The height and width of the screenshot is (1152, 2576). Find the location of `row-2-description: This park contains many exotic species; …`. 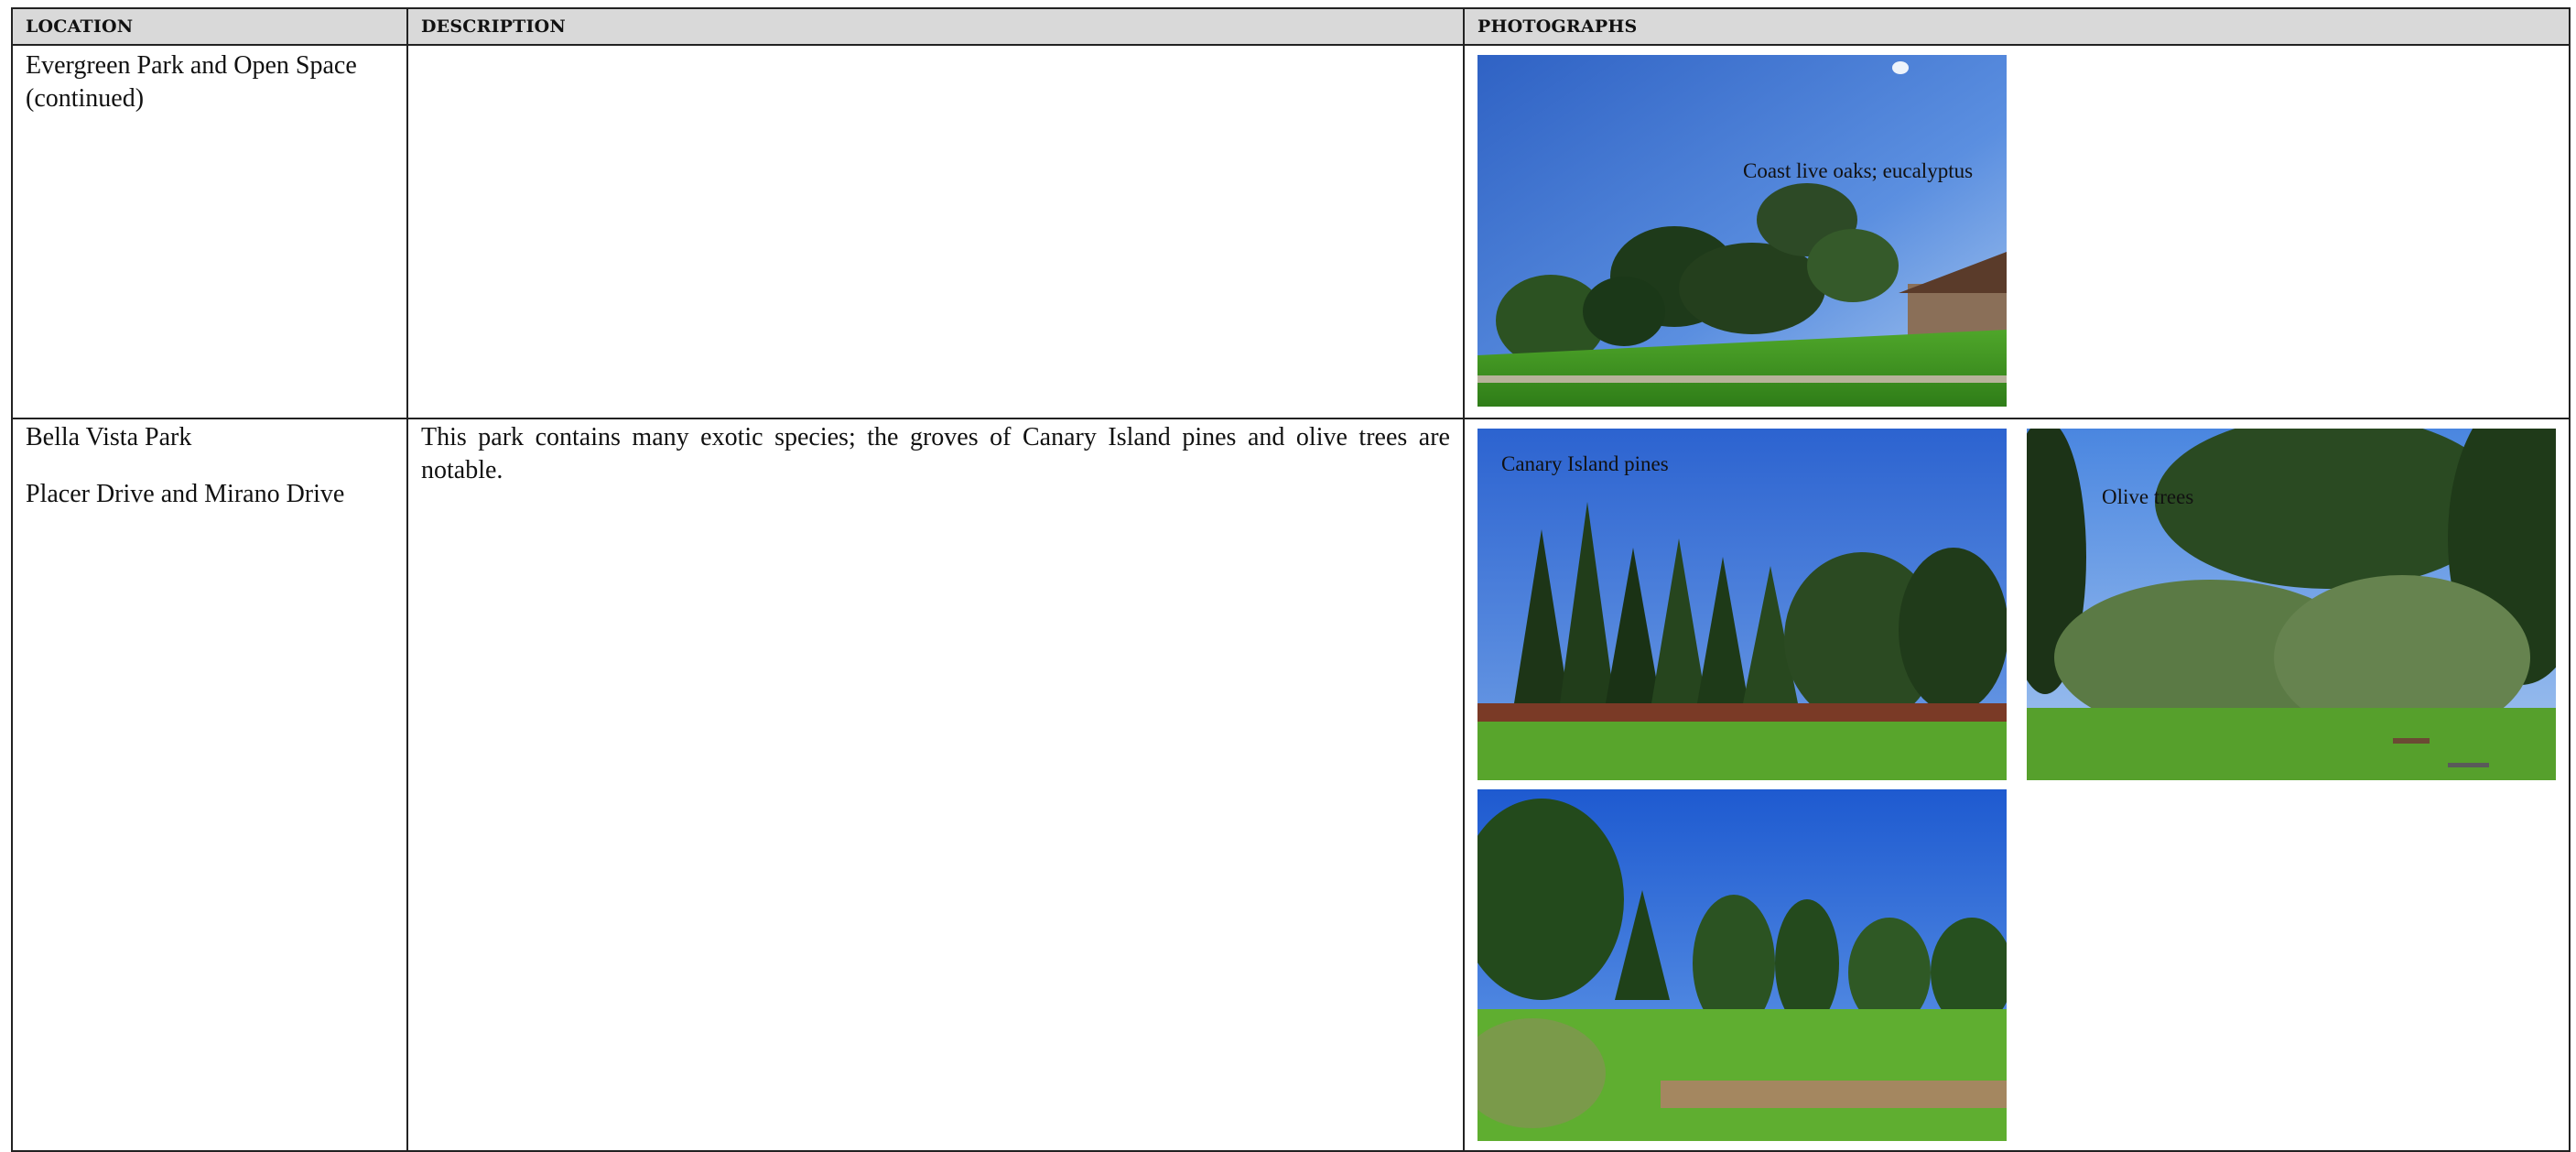

row-2-description: This park contains many exotic species; … is located at coordinates (936, 453).